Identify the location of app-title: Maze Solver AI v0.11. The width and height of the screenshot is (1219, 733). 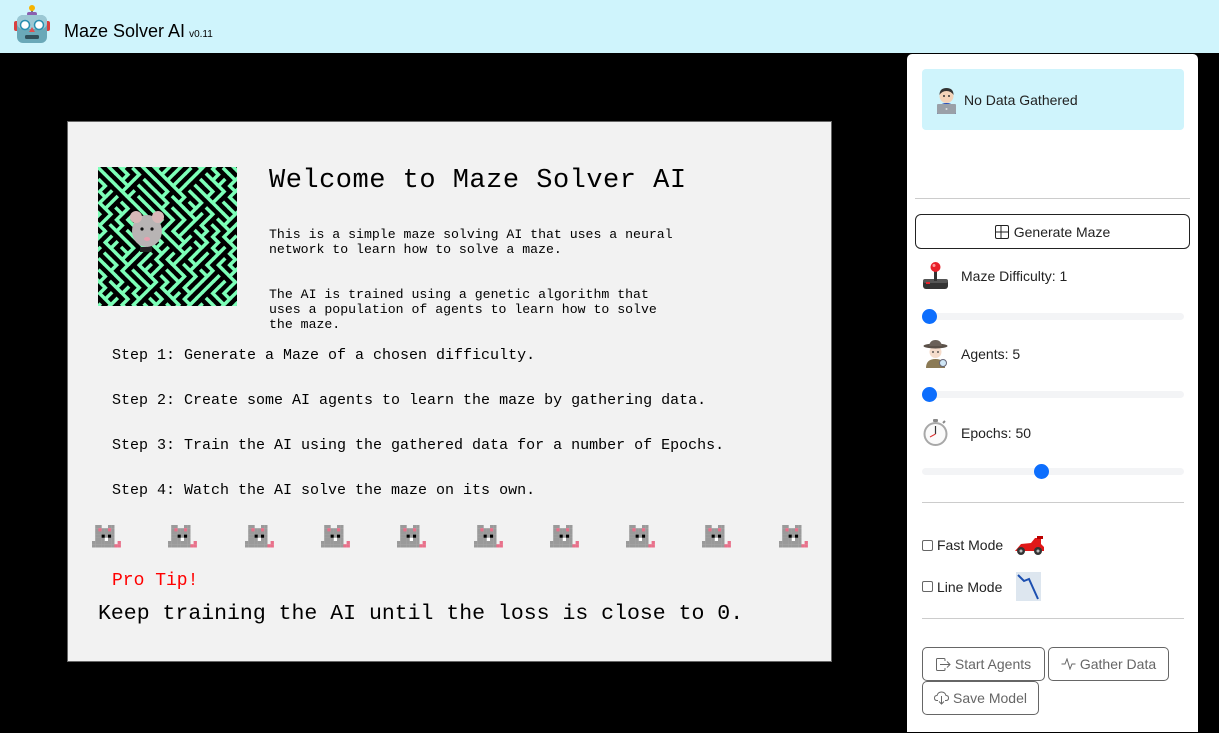
(138, 31).